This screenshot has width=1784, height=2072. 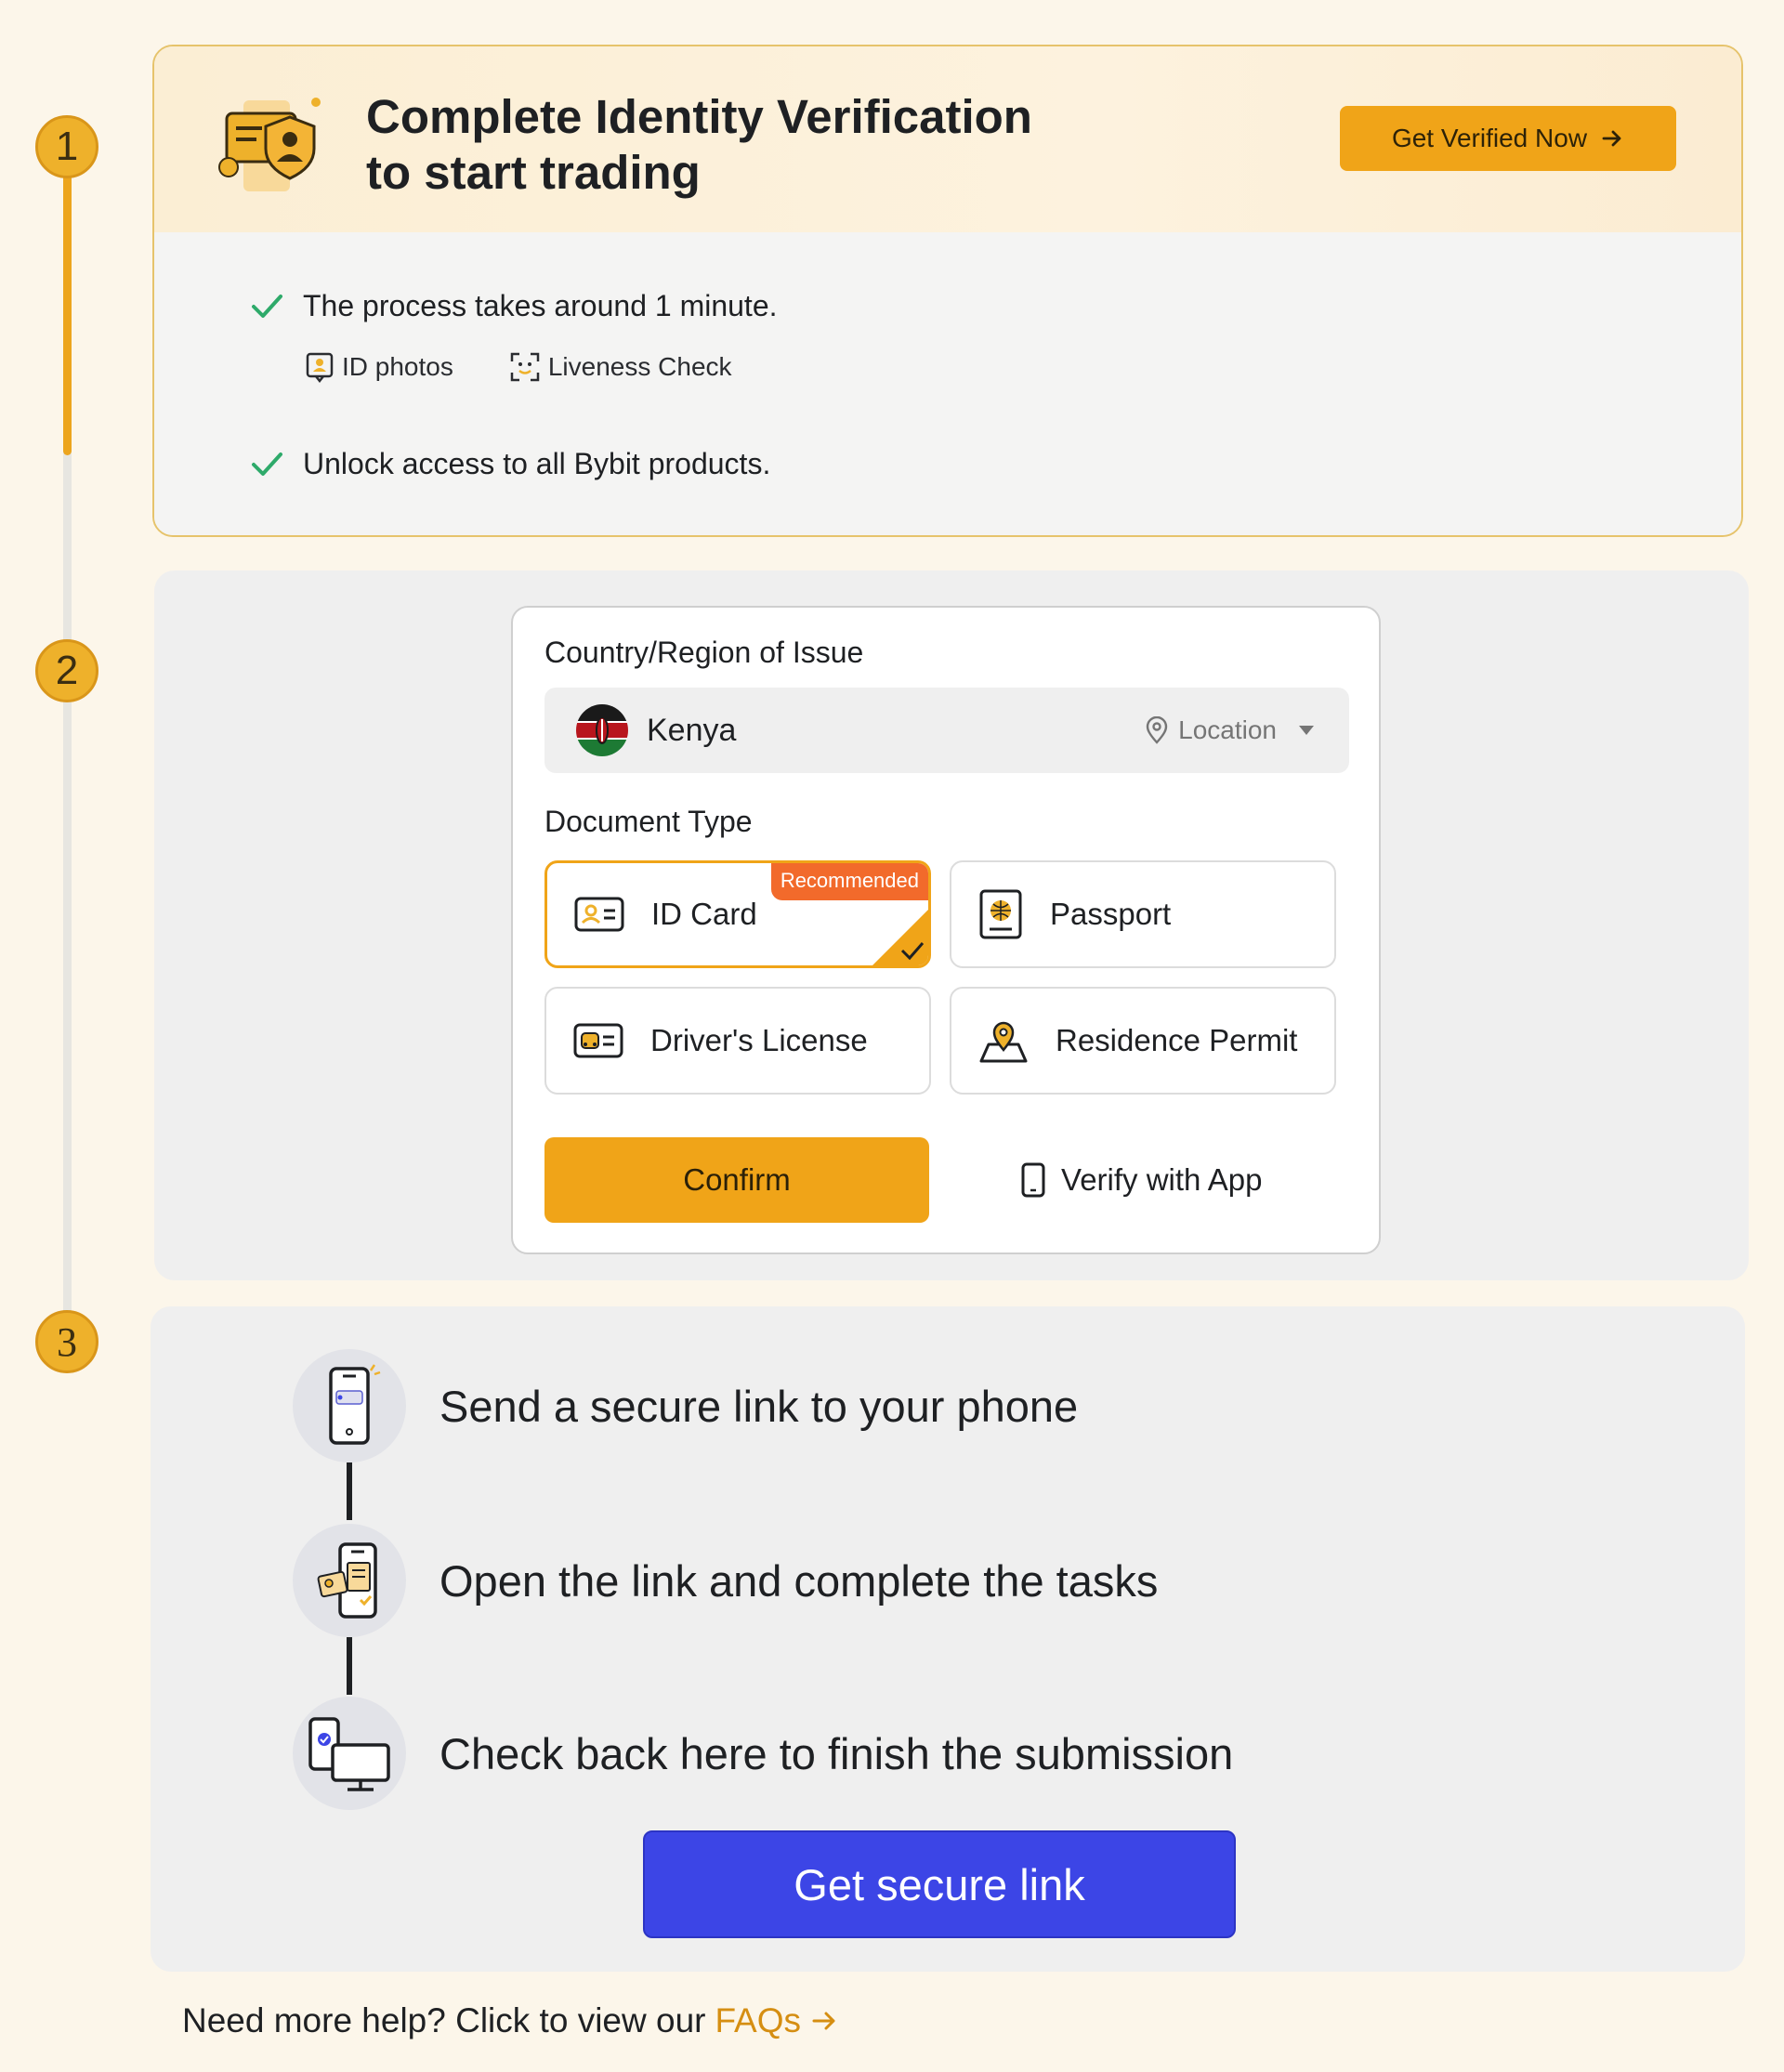 What do you see at coordinates (1227, 729) in the screenshot?
I see `location-label: Location` at bounding box center [1227, 729].